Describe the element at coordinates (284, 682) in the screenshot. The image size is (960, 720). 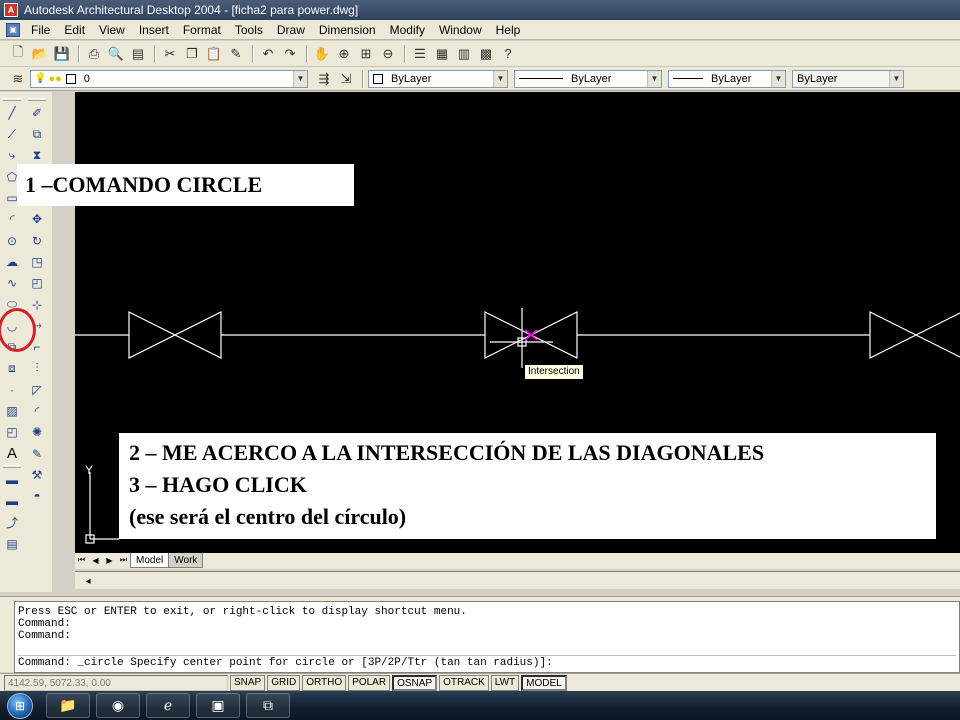
I see `grid-toggle: GRID` at that location.